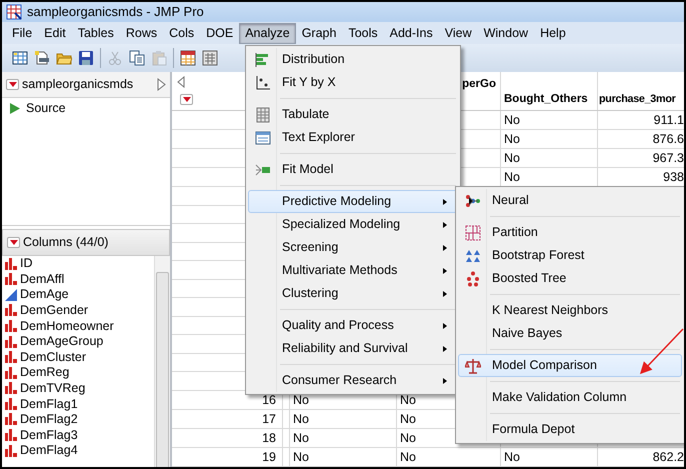  Describe the element at coordinates (22, 33) in the screenshot. I see `menu-item: File` at that location.